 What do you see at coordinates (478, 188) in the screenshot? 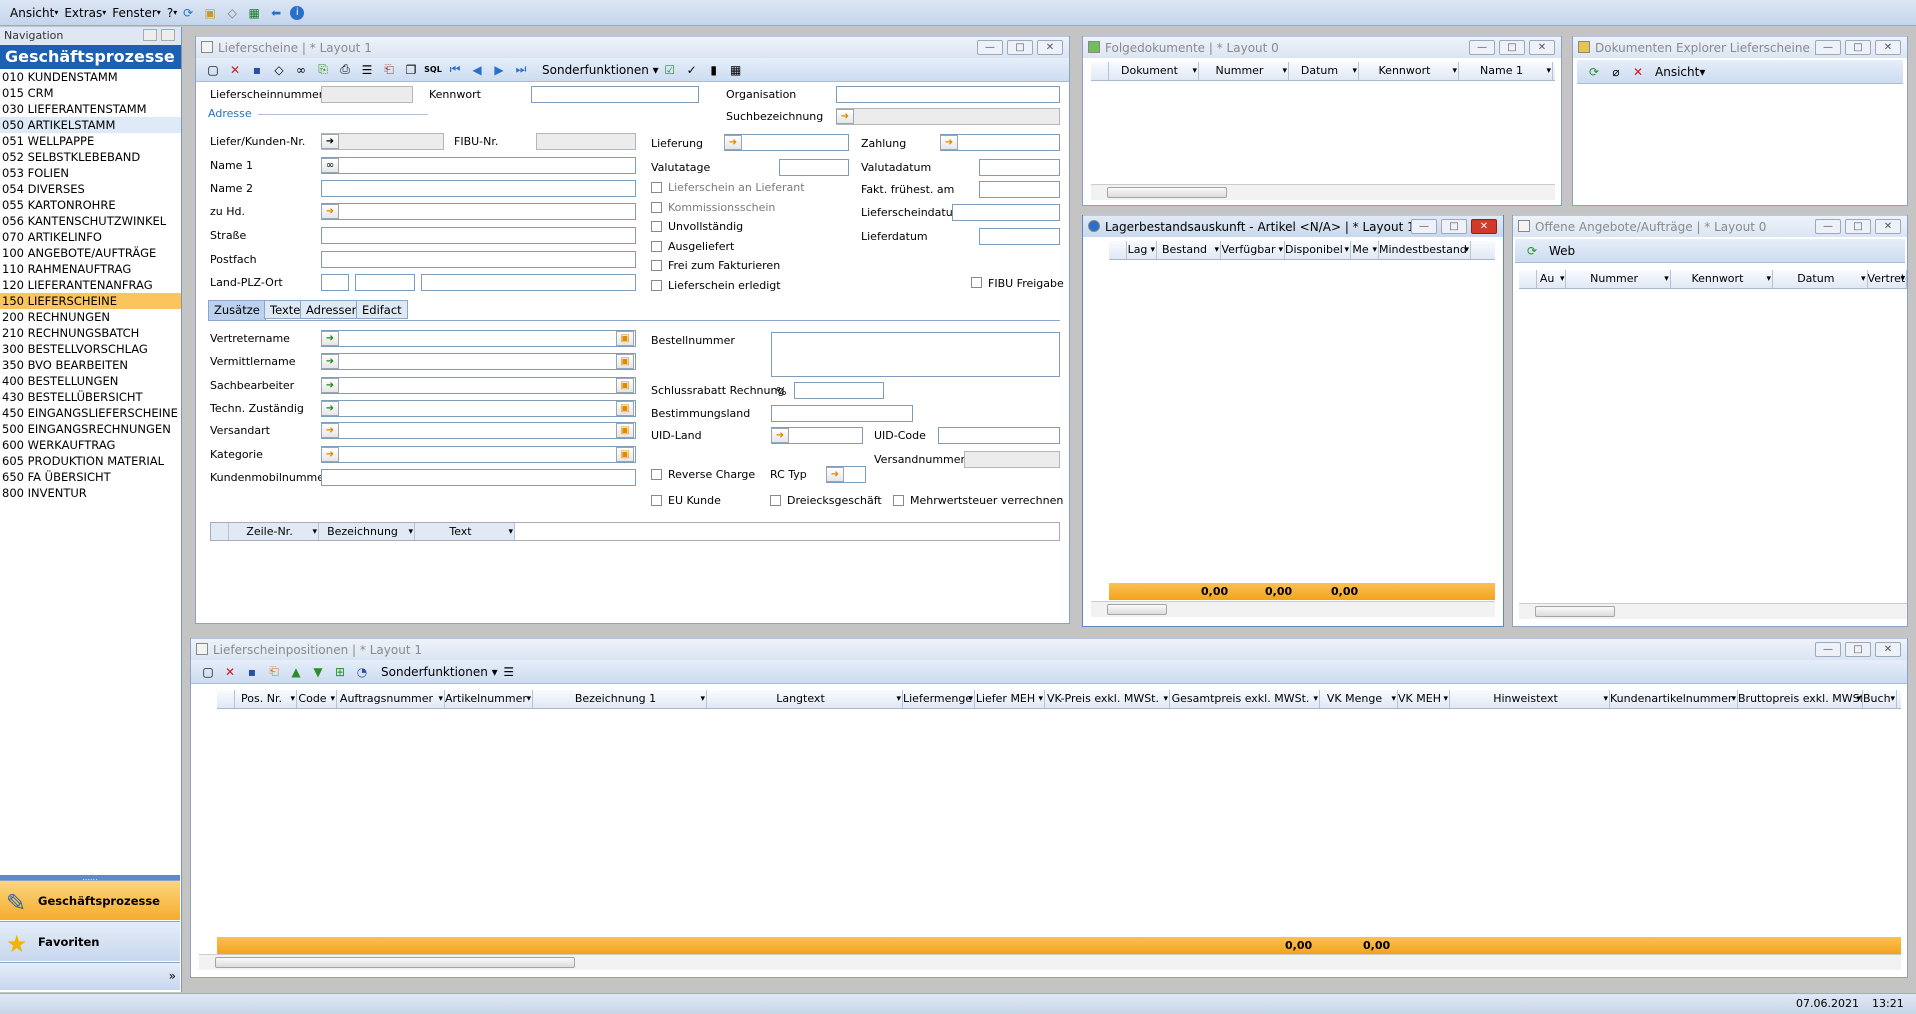
I see `name2-field` at bounding box center [478, 188].